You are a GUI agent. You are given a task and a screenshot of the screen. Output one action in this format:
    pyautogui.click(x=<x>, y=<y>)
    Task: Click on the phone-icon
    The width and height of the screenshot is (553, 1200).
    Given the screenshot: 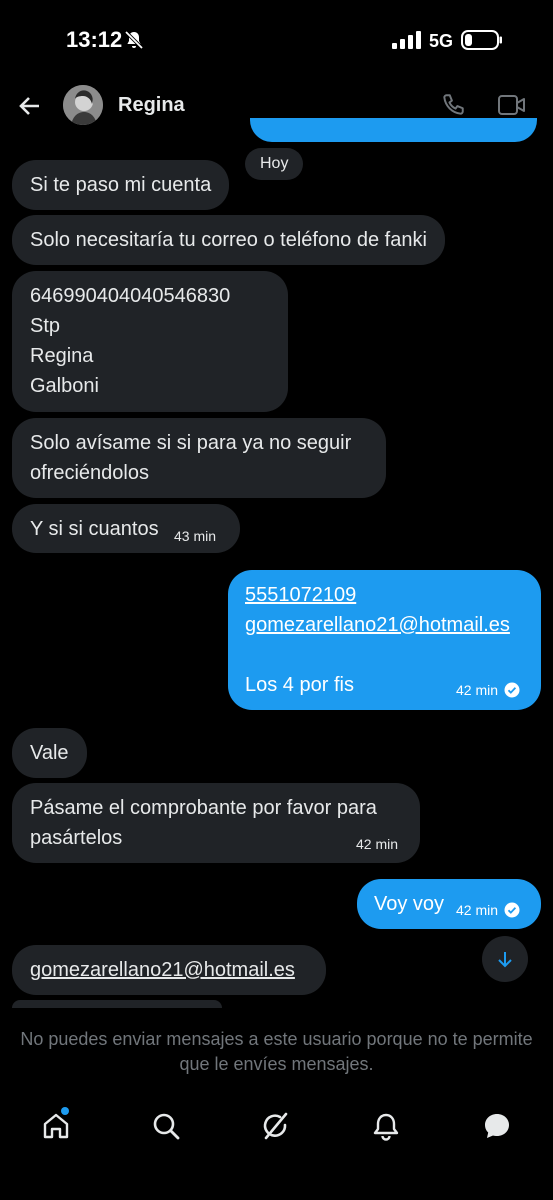 What is the action you would take?
    pyautogui.click(x=453, y=105)
    